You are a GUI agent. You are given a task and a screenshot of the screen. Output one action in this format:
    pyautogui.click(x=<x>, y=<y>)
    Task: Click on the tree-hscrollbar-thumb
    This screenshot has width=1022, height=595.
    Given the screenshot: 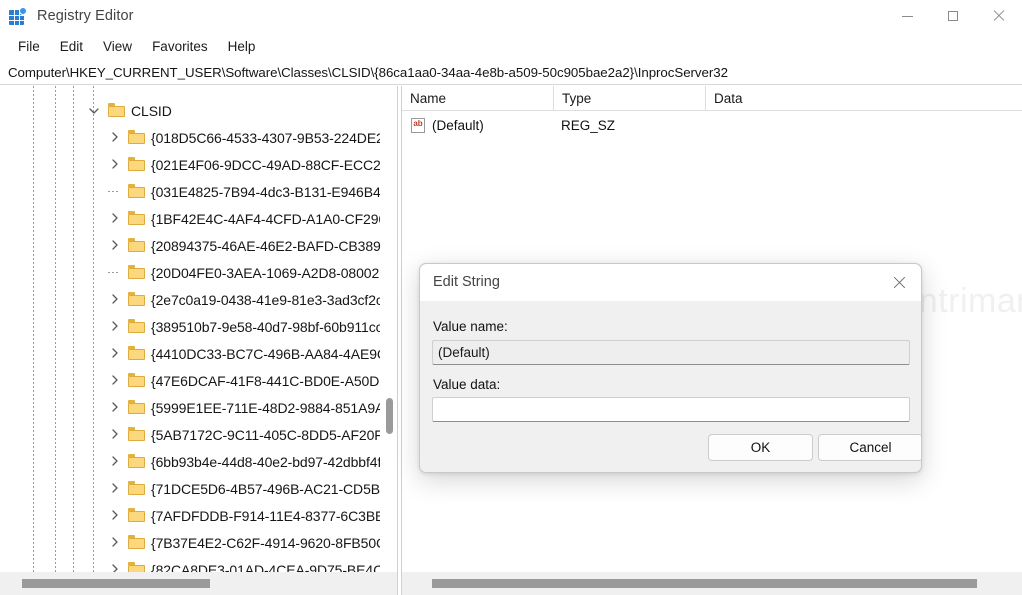 What is the action you would take?
    pyautogui.click(x=116, y=583)
    